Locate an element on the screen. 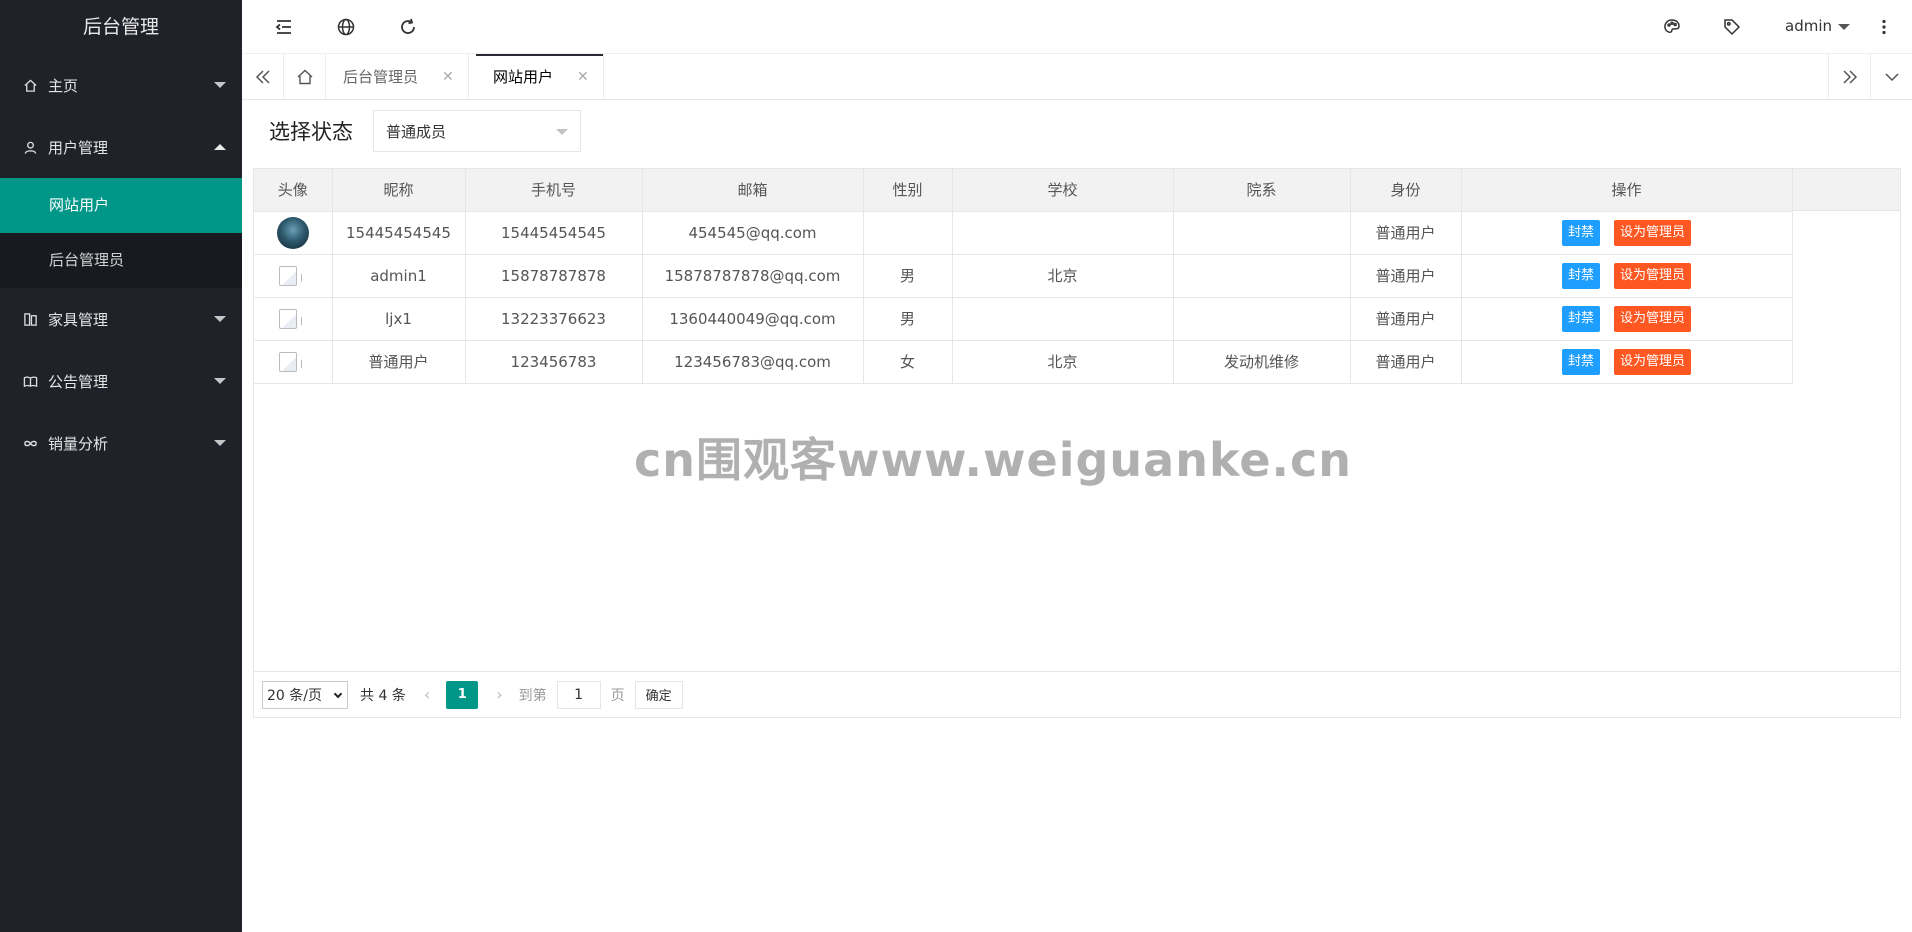 This screenshot has width=1912, height=932. sidebar-item-home: 主页 is located at coordinates (121, 85).